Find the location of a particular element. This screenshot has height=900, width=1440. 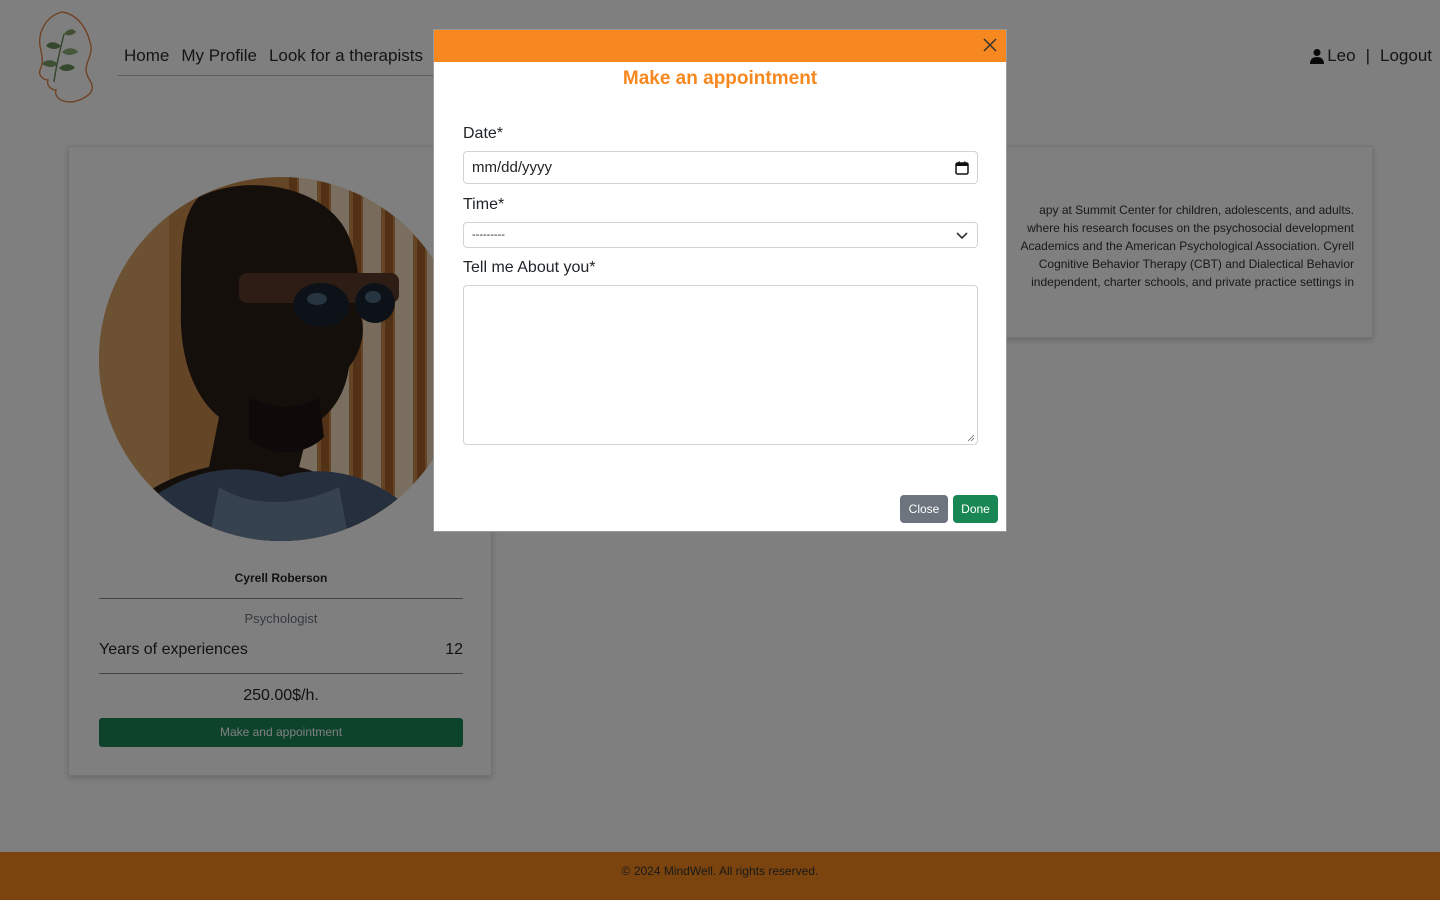

chevron-down-icon is located at coordinates (962, 236).